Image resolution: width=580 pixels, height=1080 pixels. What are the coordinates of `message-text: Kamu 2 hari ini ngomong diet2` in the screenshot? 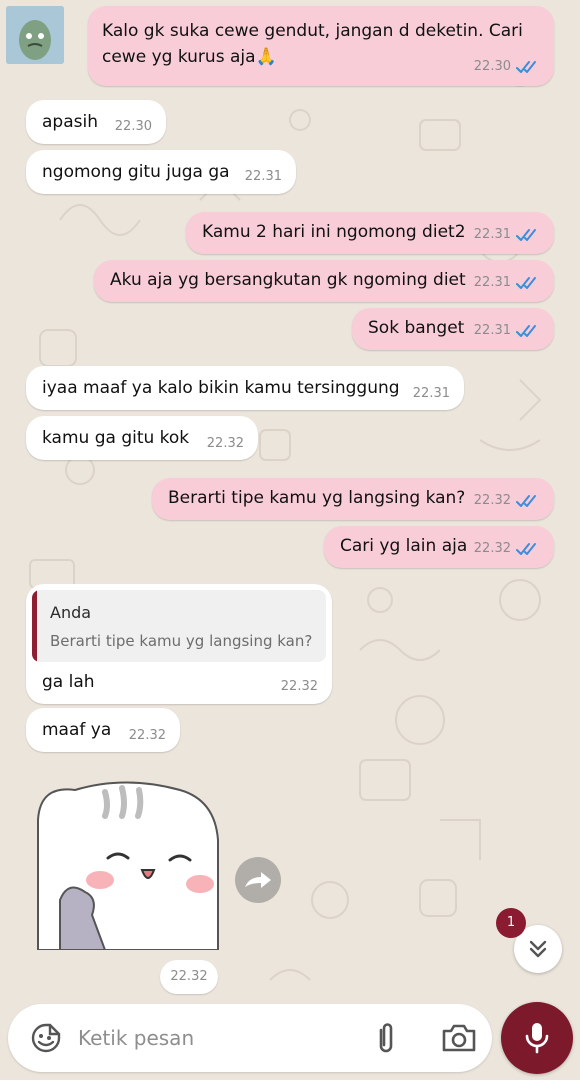 It's located at (334, 232).